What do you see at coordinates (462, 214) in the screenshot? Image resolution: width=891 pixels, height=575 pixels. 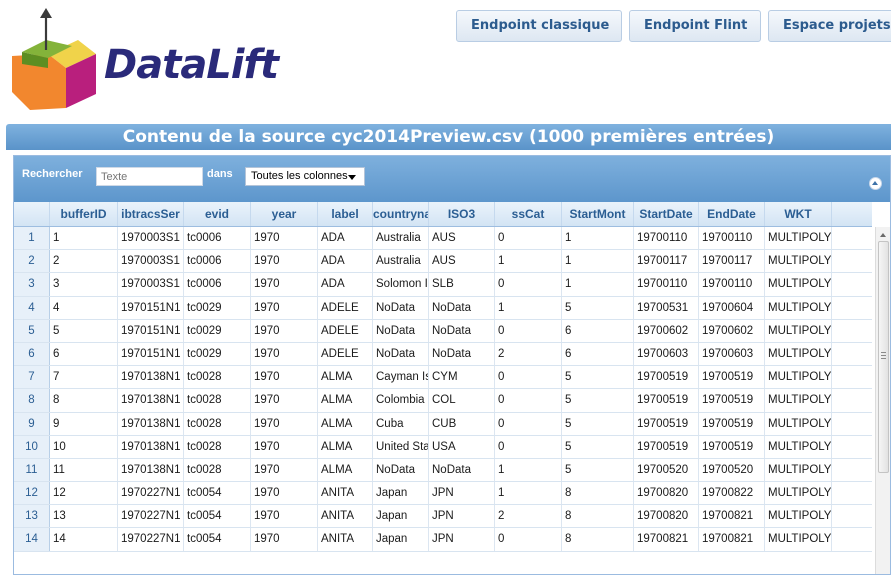 I see `column-header: ISO3` at bounding box center [462, 214].